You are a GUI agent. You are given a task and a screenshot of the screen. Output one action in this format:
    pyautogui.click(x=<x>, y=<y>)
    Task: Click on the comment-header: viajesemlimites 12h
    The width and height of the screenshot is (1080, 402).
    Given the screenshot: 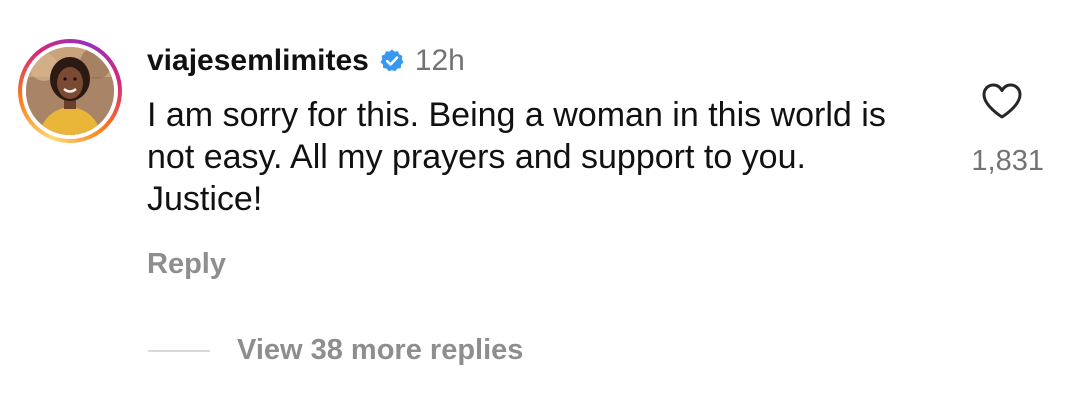 What is the action you would take?
    pyautogui.click(x=306, y=61)
    